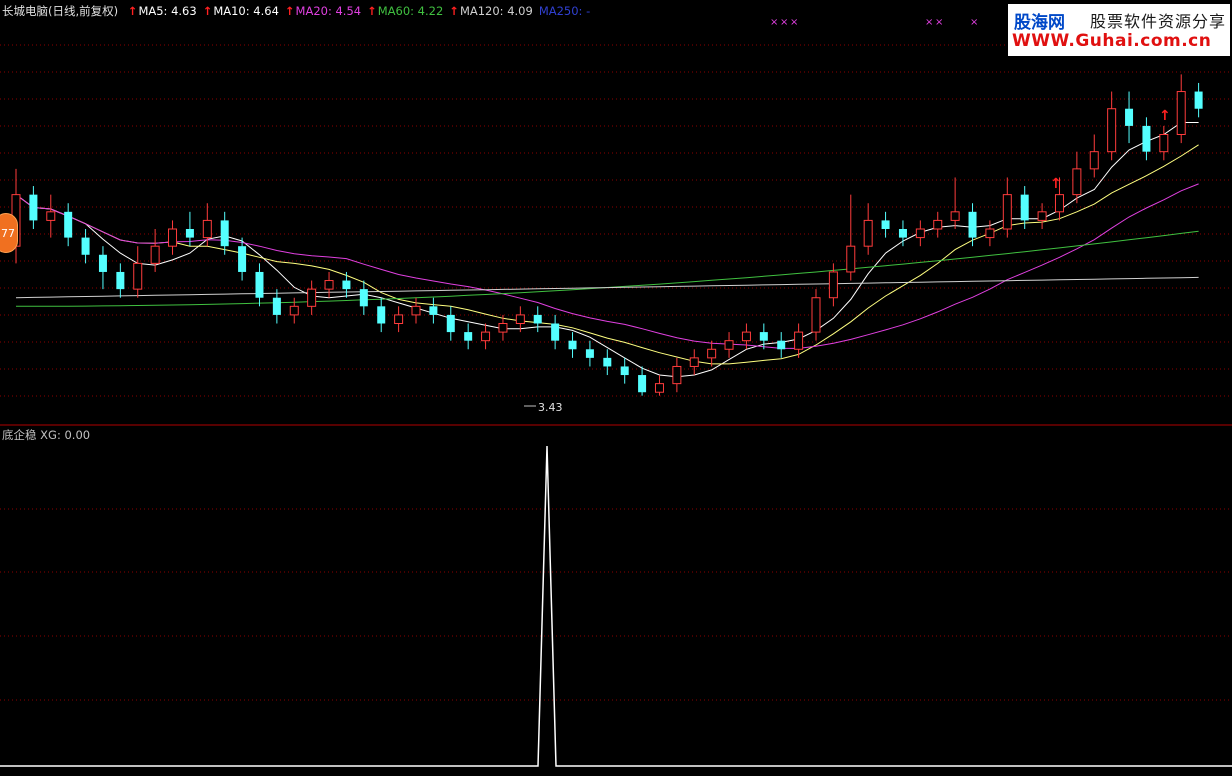 This screenshot has height=776, width=1232. Describe the element at coordinates (1158, 21) in the screenshot. I see `logo-slogan: 股票软件资源分享` at that location.